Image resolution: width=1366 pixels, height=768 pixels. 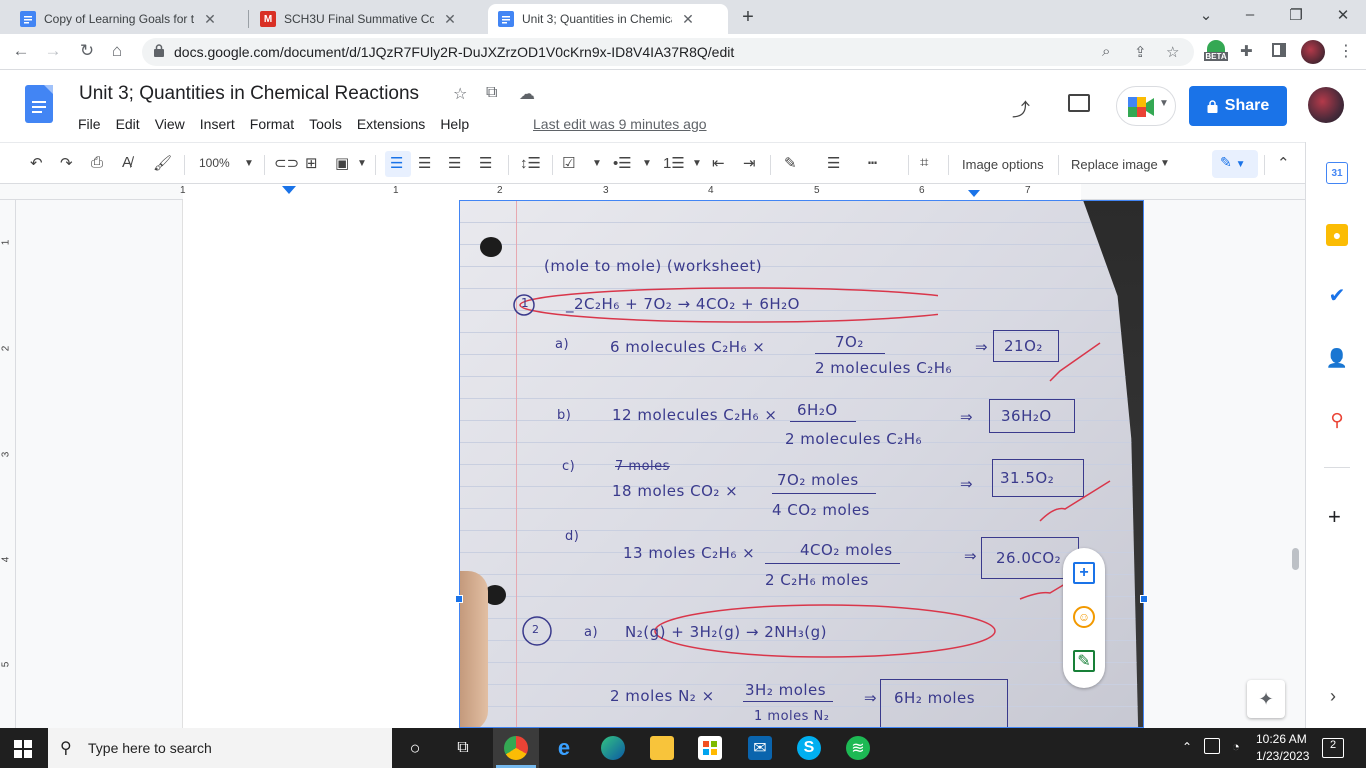 What do you see at coordinates (424, 163) in the screenshot?
I see `align-center-icon: ☰` at bounding box center [424, 163].